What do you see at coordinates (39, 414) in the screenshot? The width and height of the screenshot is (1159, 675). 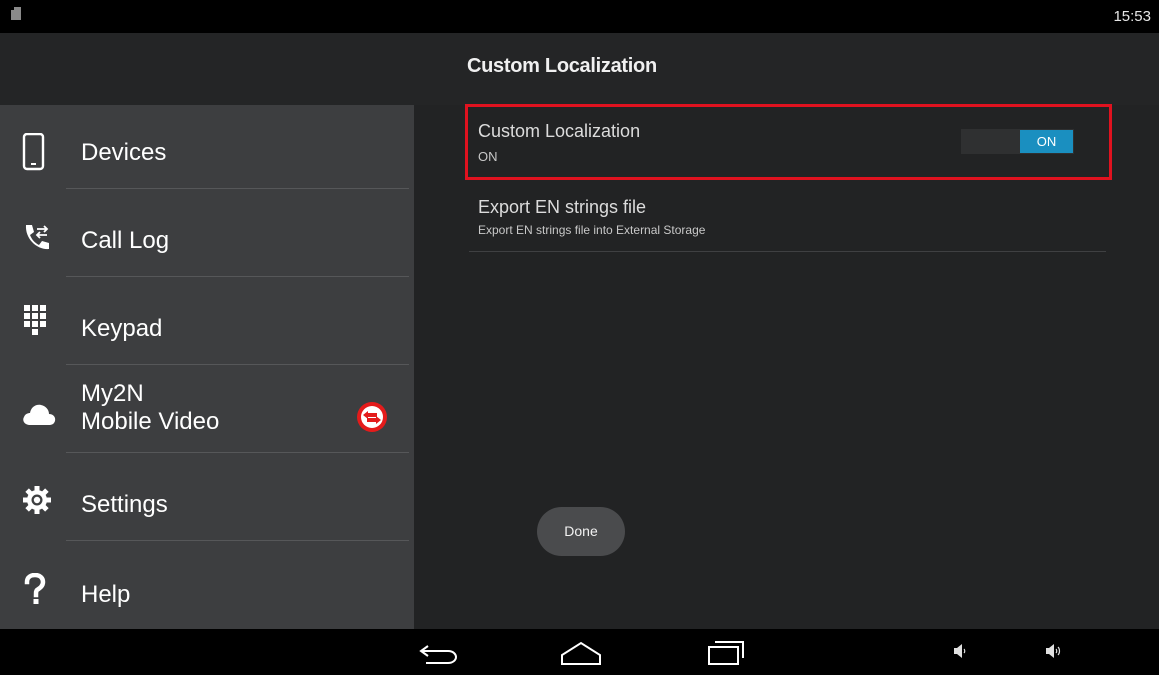 I see `cloud-icon` at bounding box center [39, 414].